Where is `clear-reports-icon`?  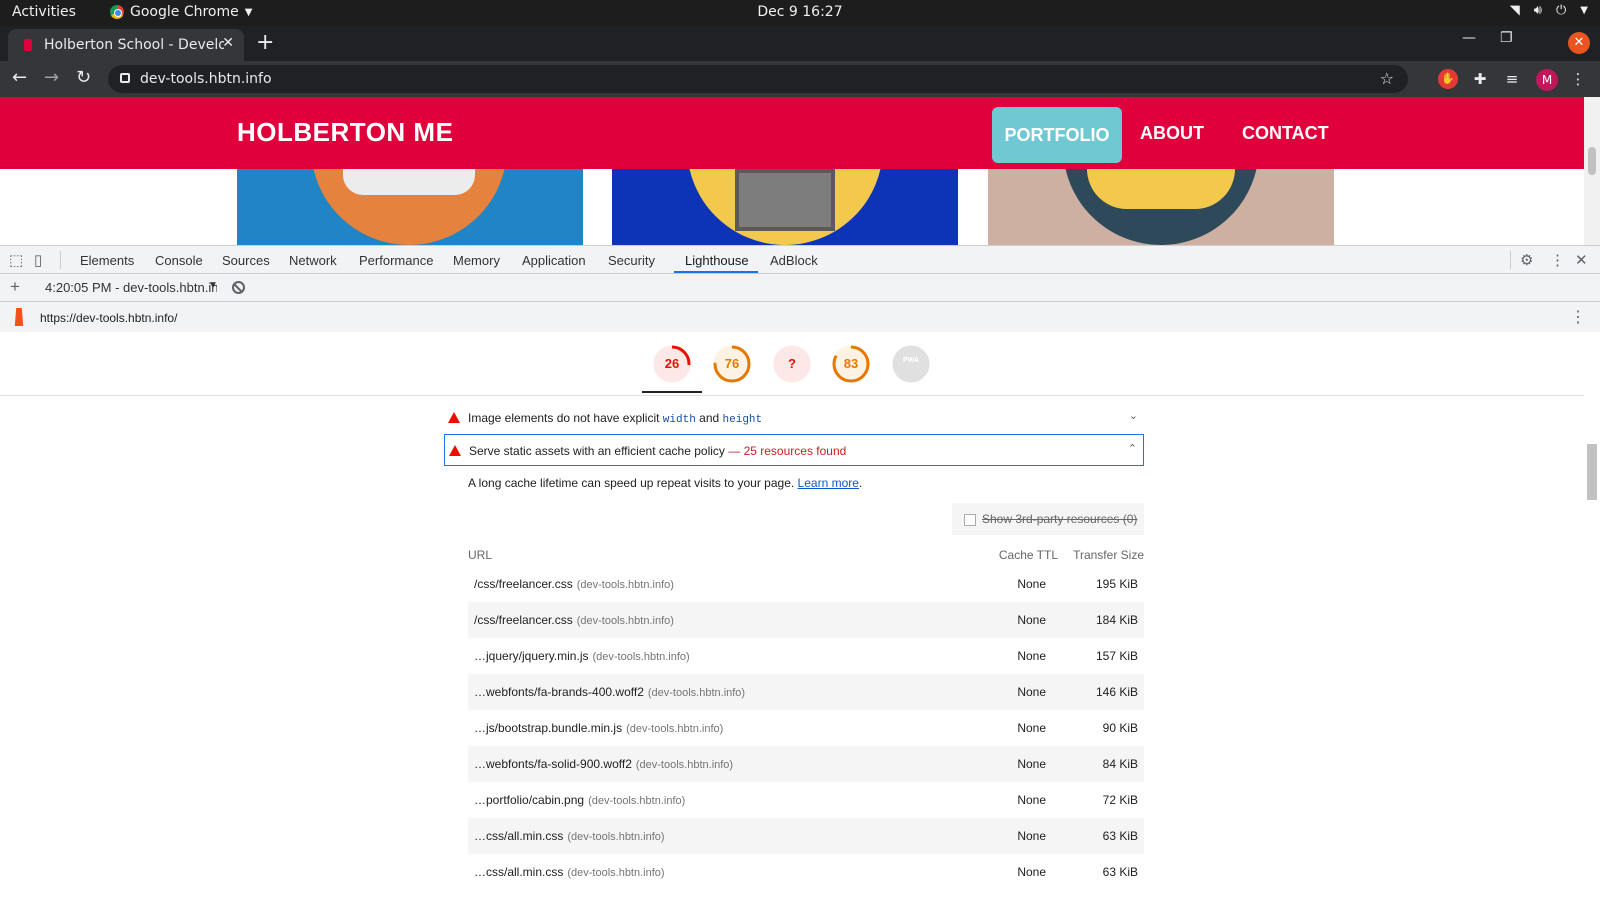
clear-reports-icon is located at coordinates (238, 287).